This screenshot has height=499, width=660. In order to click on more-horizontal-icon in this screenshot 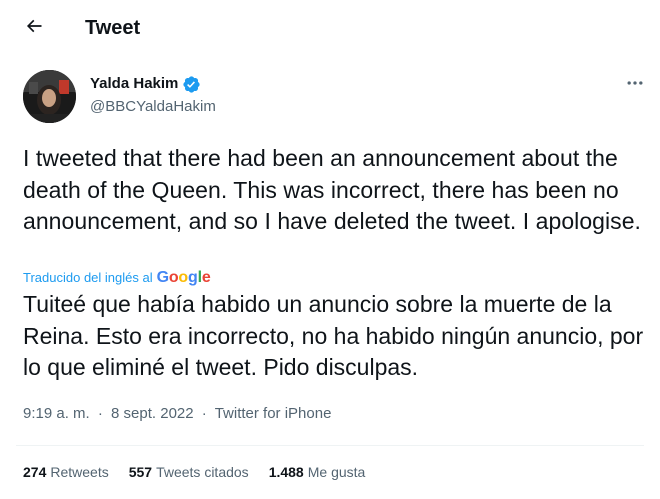, I will do `click(635, 85)`.